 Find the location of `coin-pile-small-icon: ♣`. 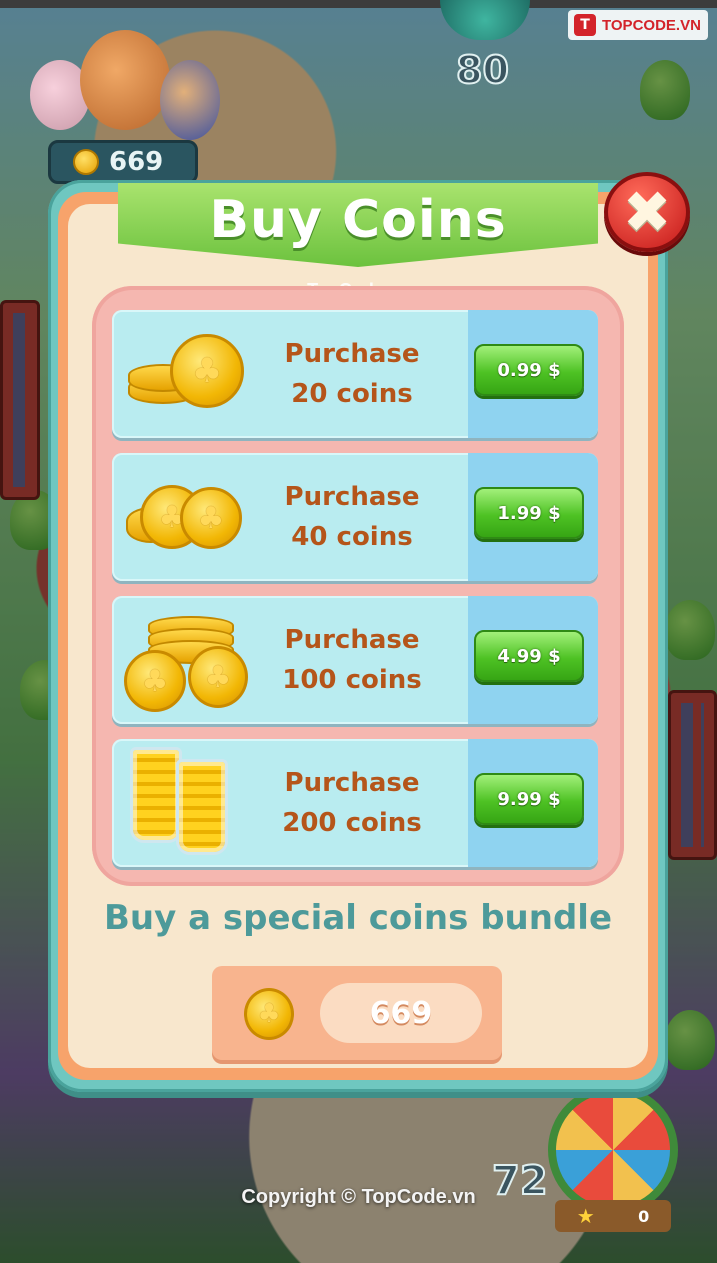

coin-pile-small-icon: ♣ is located at coordinates (189, 374).